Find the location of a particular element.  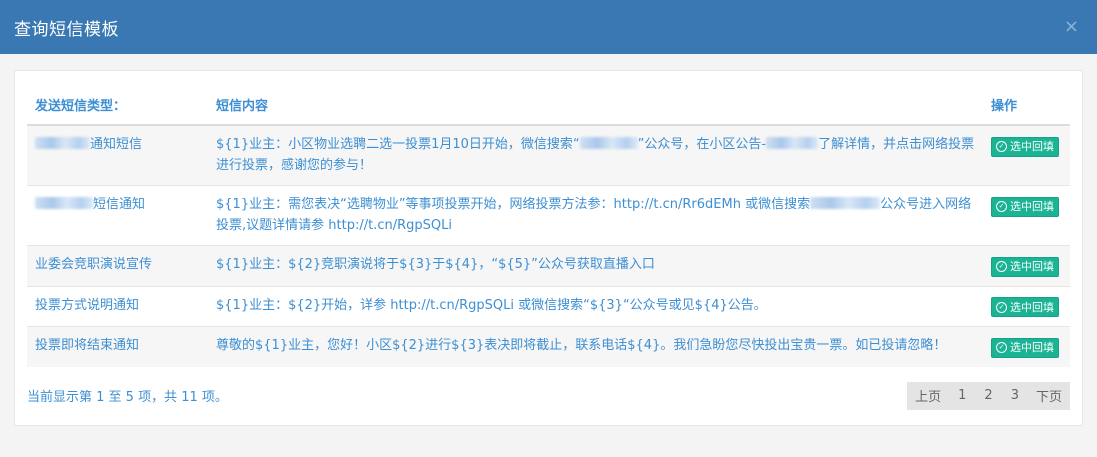

page-button-3: 3 is located at coordinates (1015, 396).